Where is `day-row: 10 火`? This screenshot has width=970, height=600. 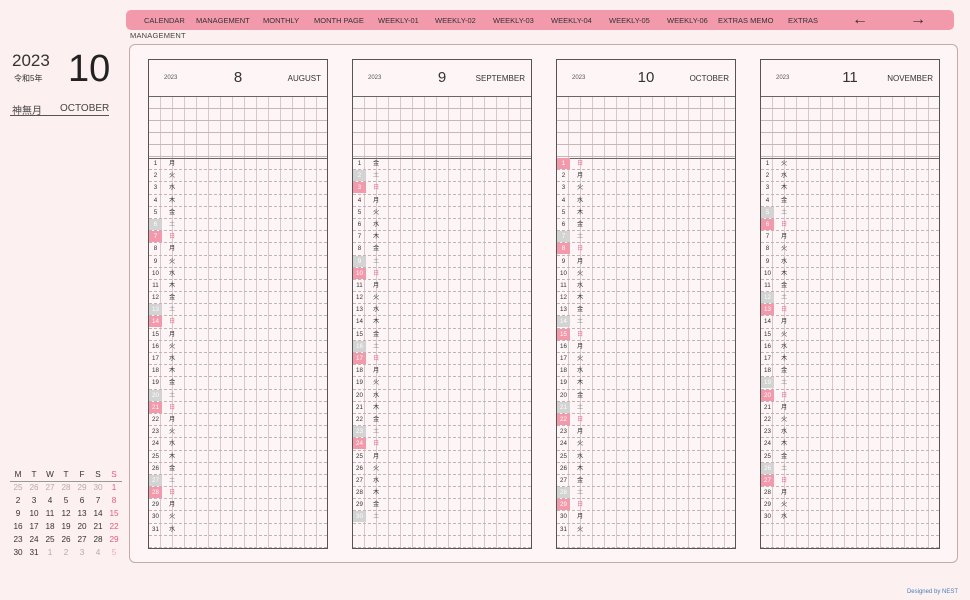
day-row: 10 火 is located at coordinates (646, 274).